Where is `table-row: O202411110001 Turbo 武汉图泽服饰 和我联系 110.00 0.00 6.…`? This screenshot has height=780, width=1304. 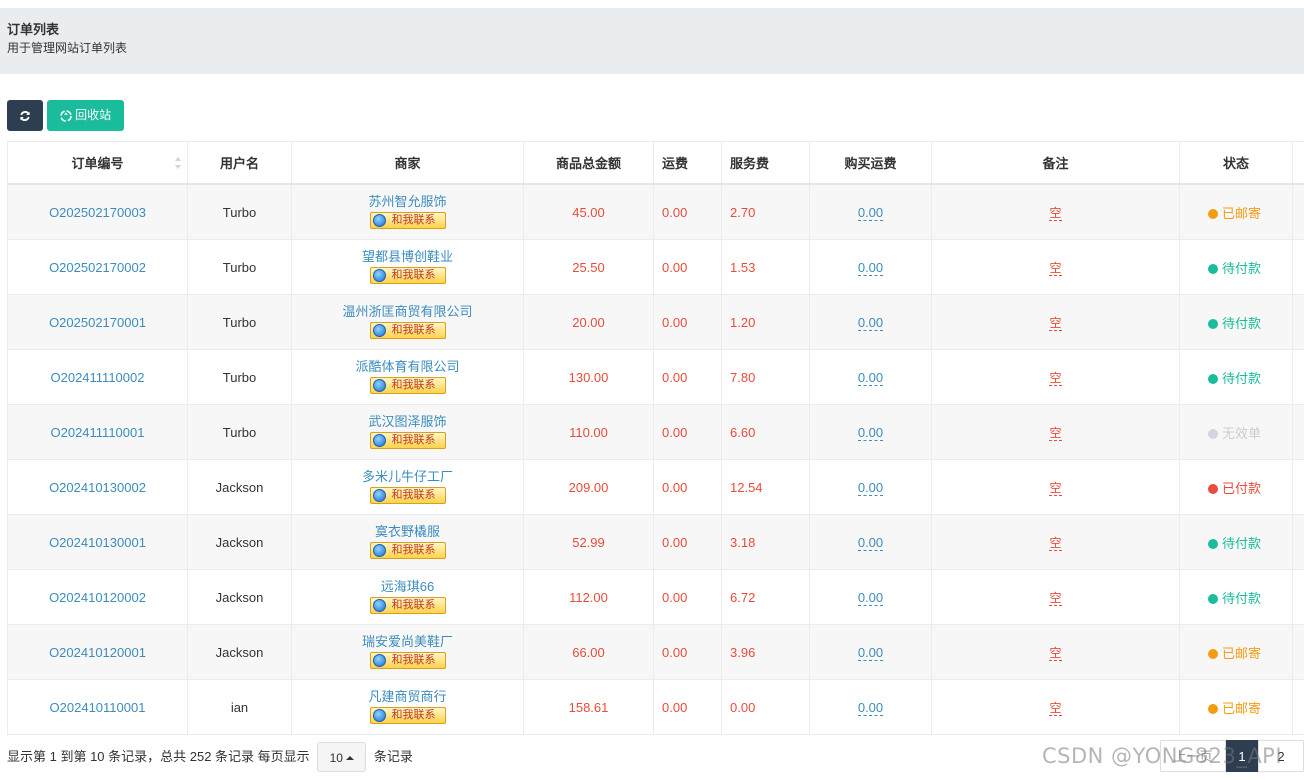
table-row: O202411110001 Turbo 武汉图泽服饰 和我联系 110.00 0.00 6.… is located at coordinates (655, 432).